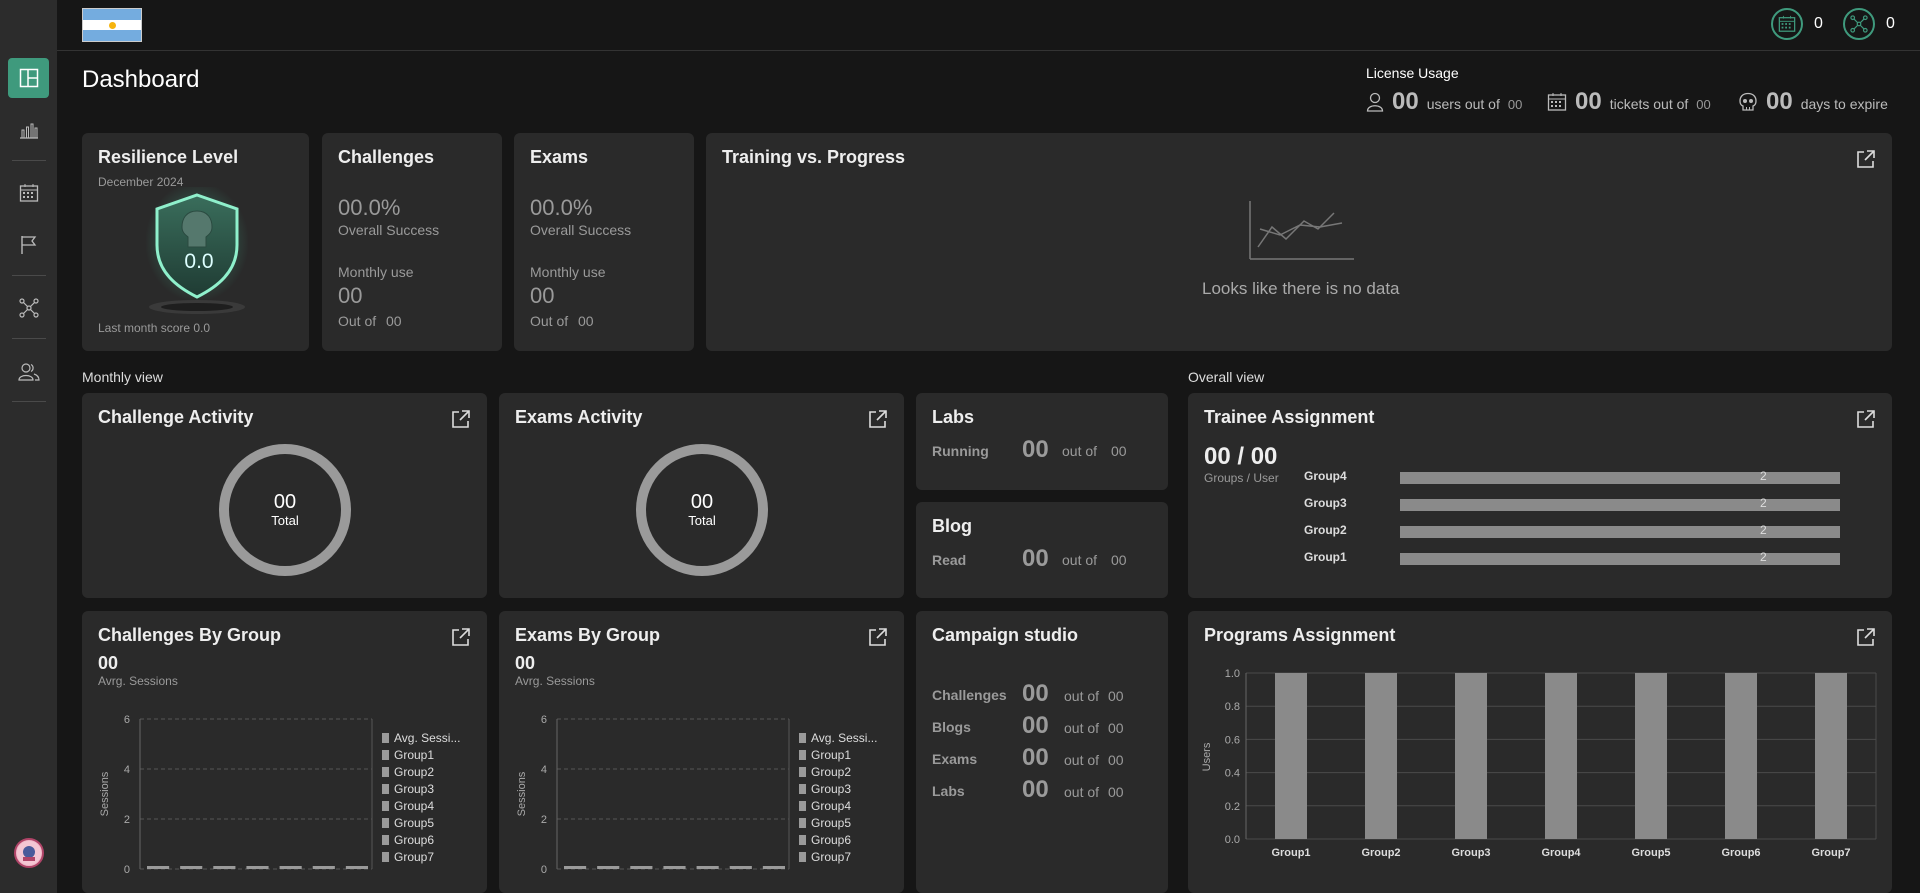 The width and height of the screenshot is (1920, 893). Describe the element at coordinates (988, 25) in the screenshot. I see `top-bar: 0 0` at that location.